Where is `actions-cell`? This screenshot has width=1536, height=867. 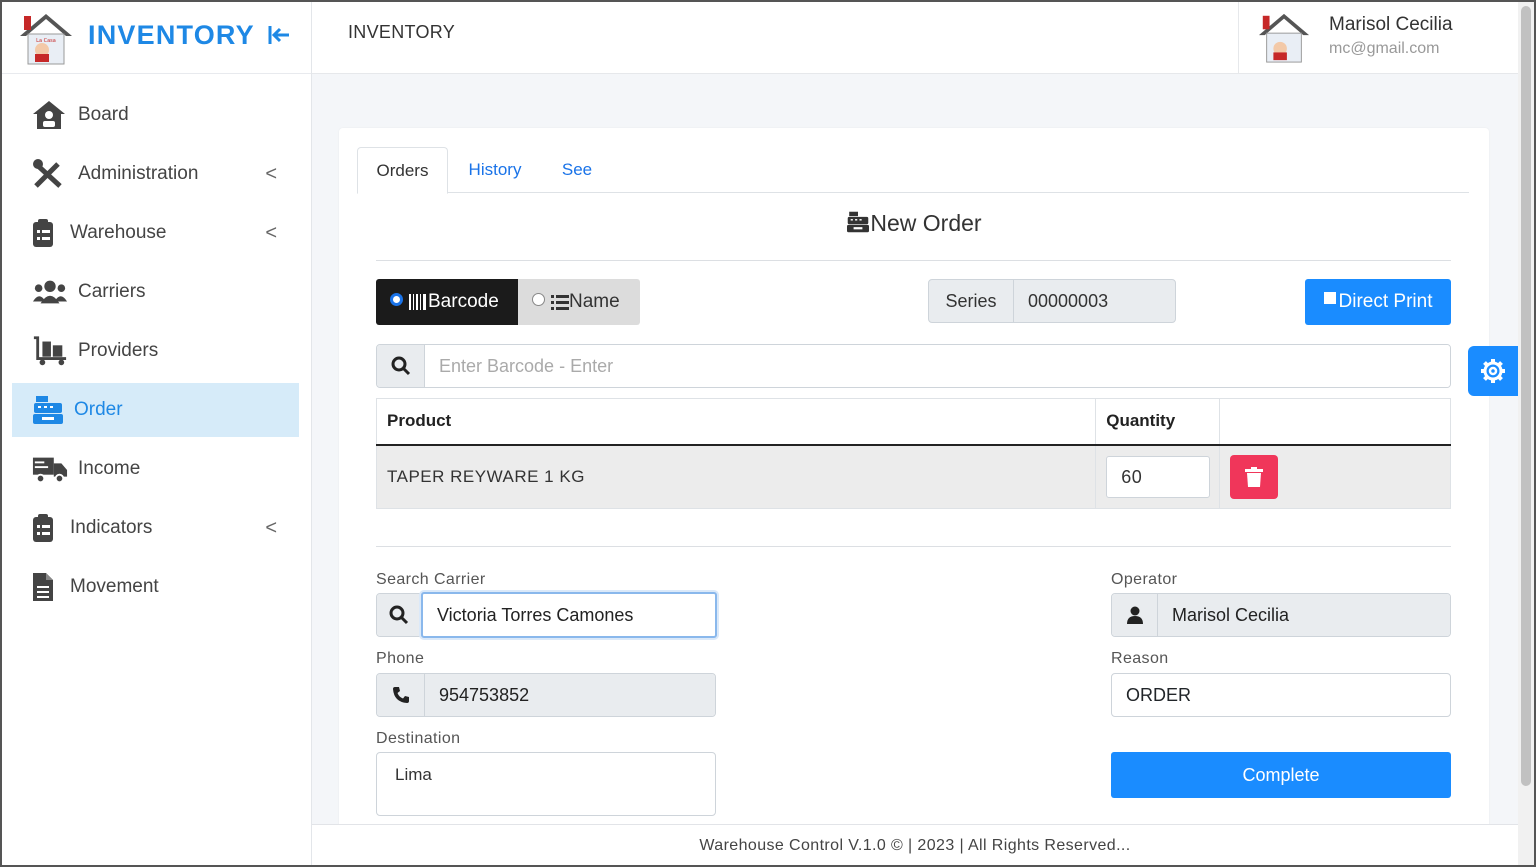 actions-cell is located at coordinates (1335, 476).